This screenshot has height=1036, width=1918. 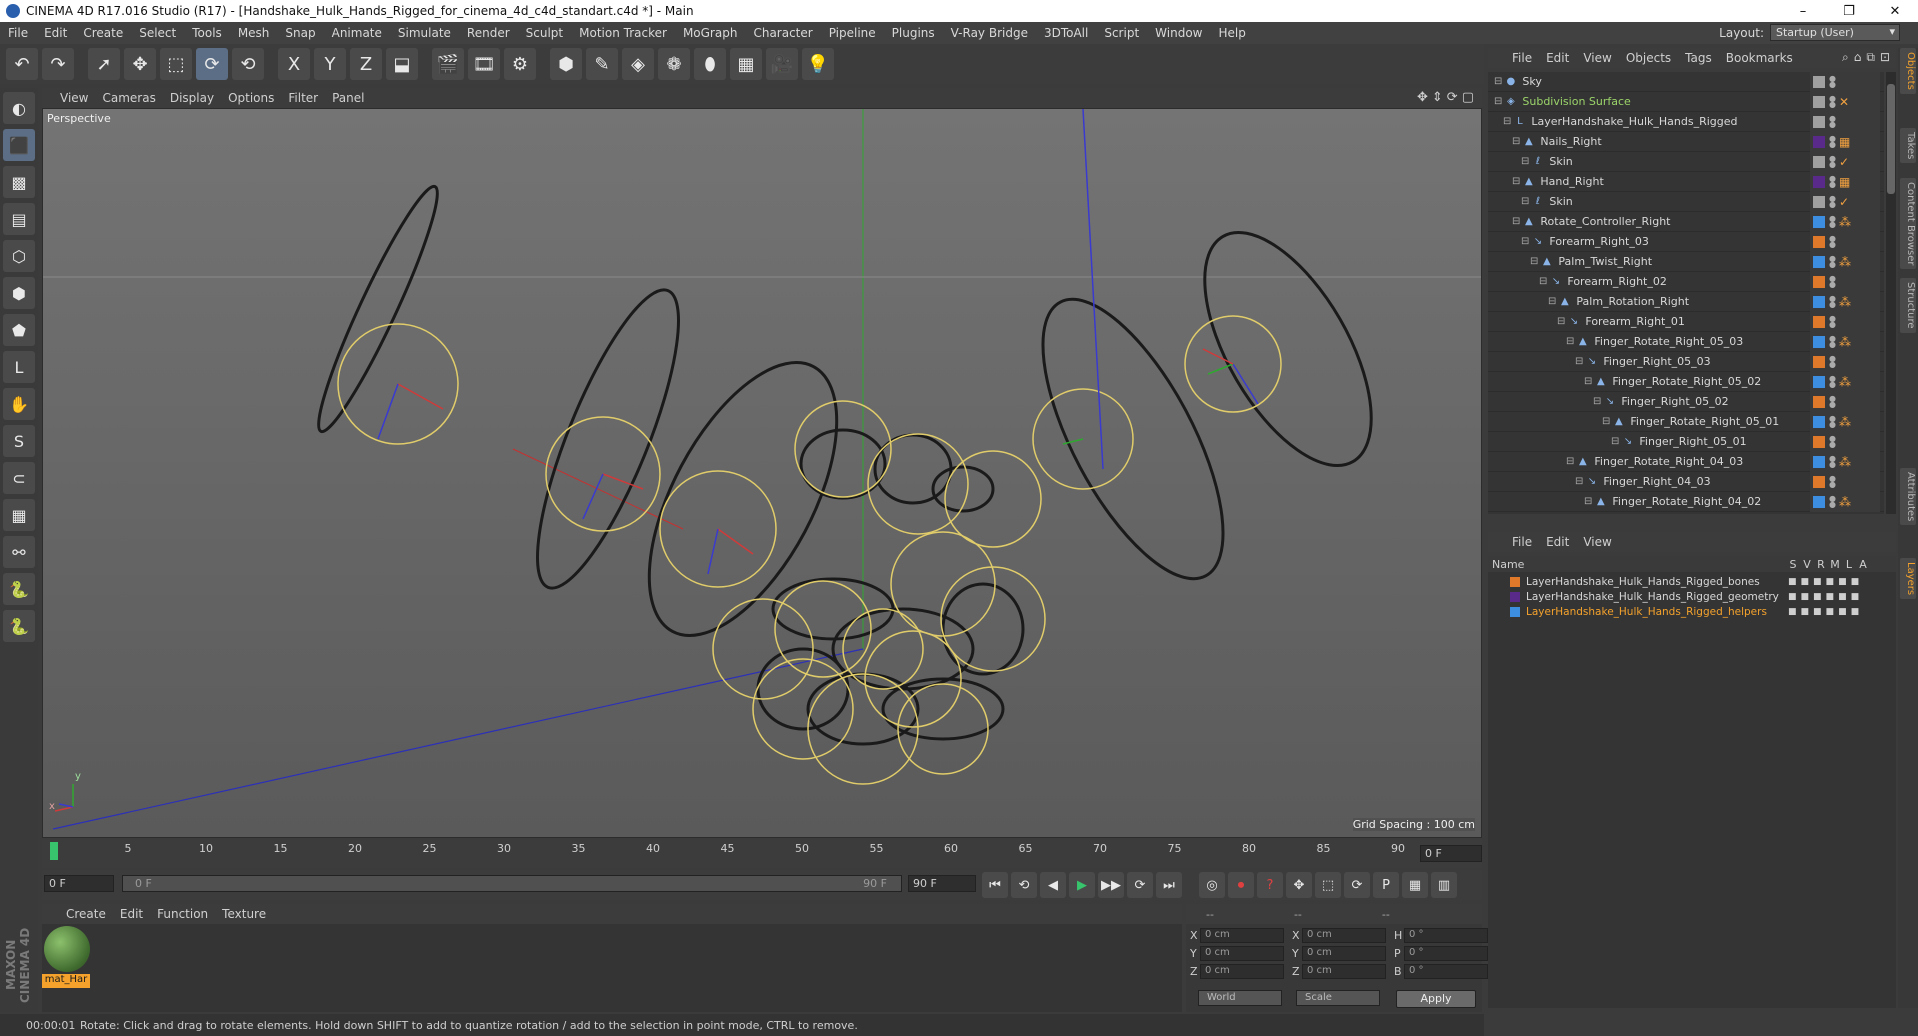 I want to click on lock-workplane-icon: ⚯, so click(x=19, y=552).